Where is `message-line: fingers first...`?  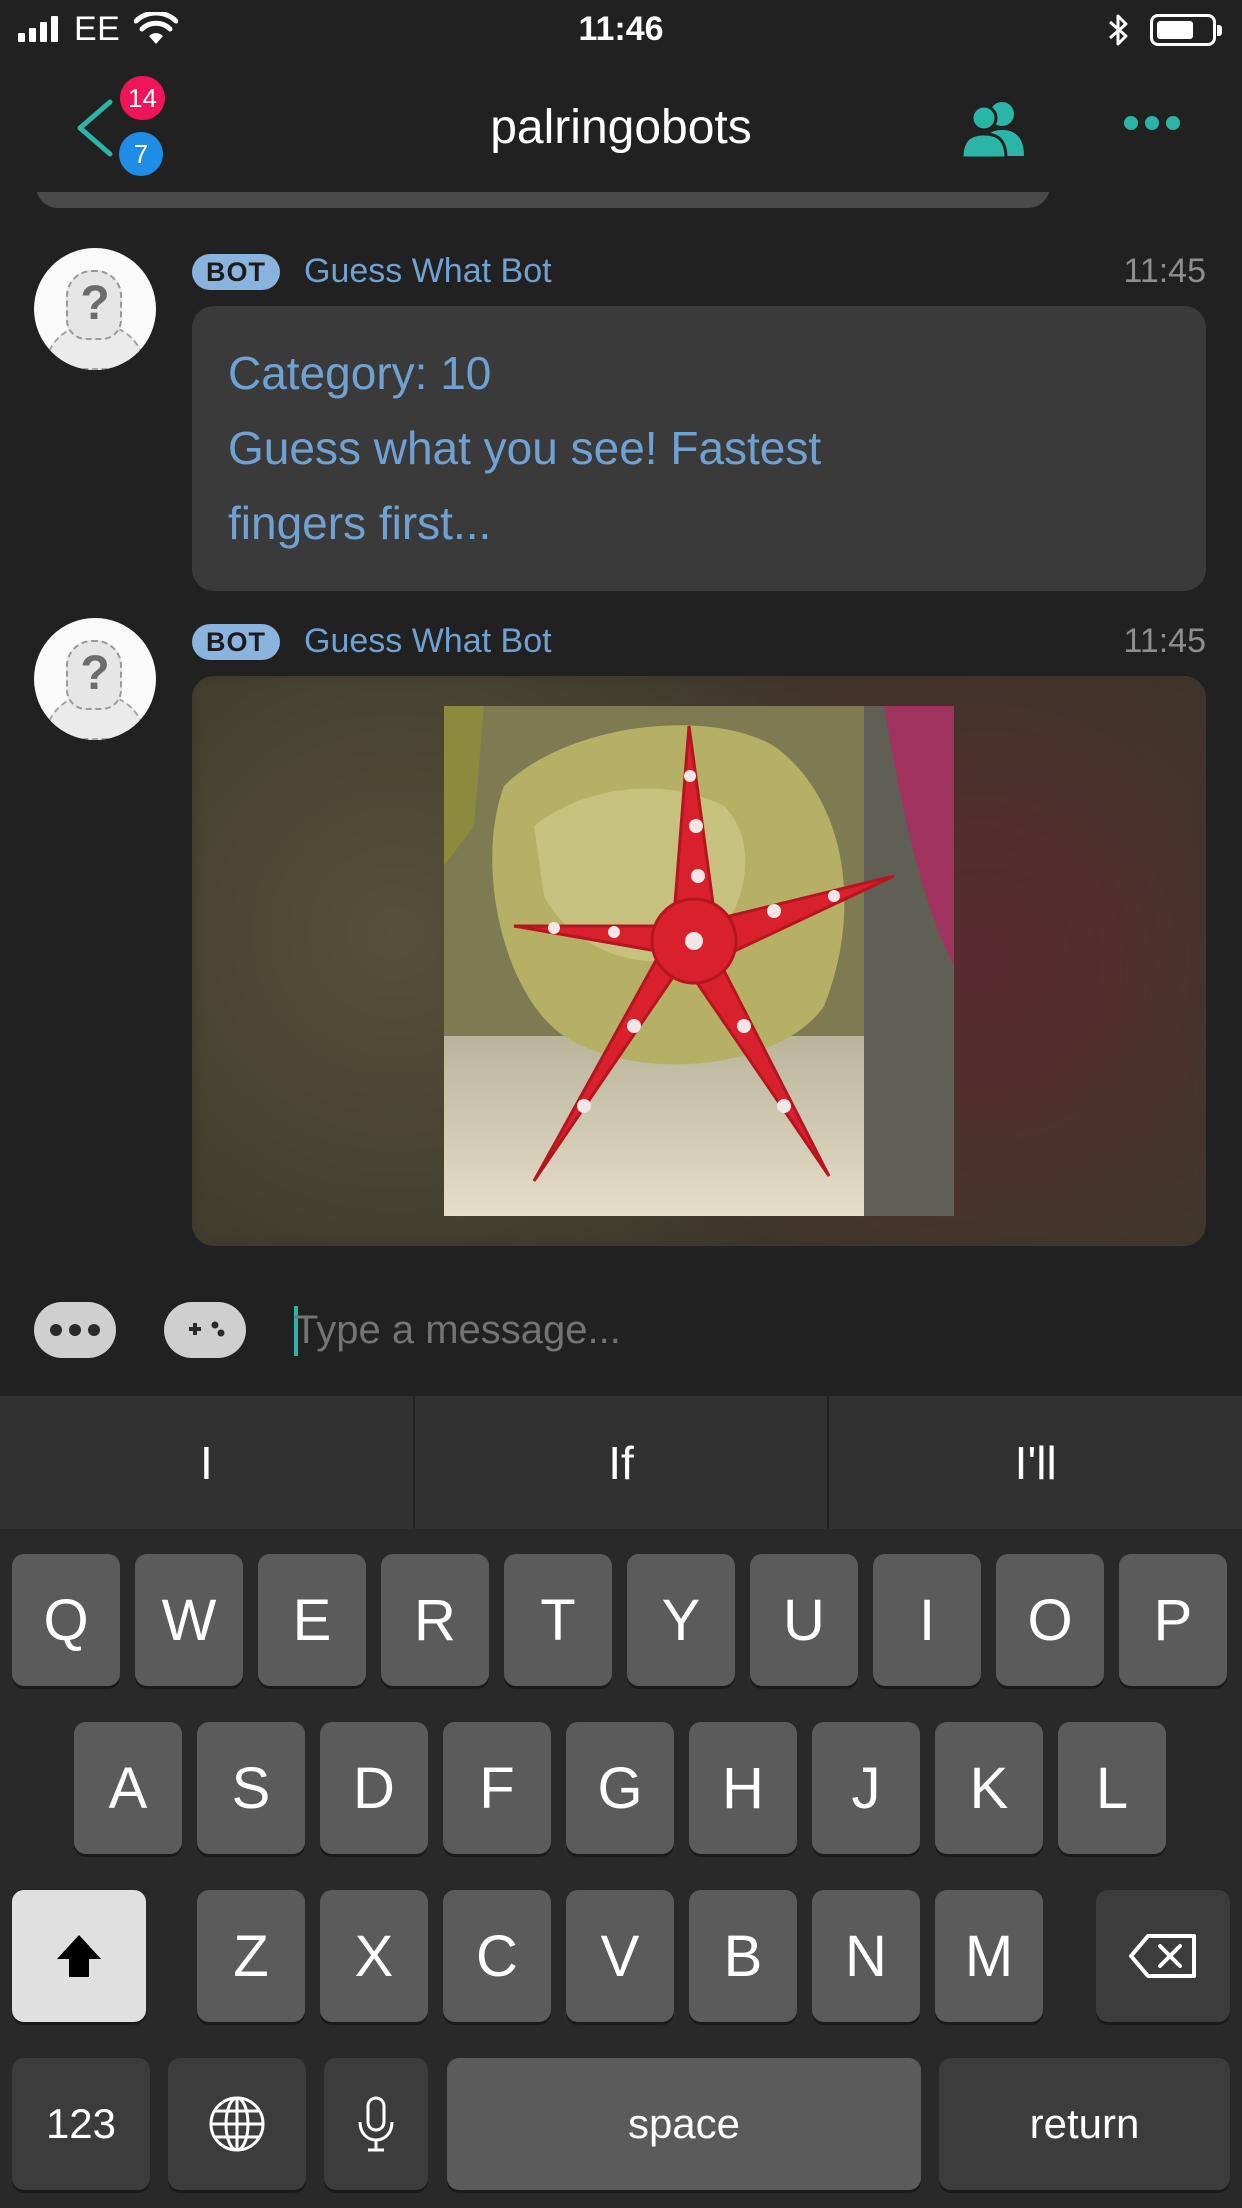 message-line: fingers first... is located at coordinates (360, 523).